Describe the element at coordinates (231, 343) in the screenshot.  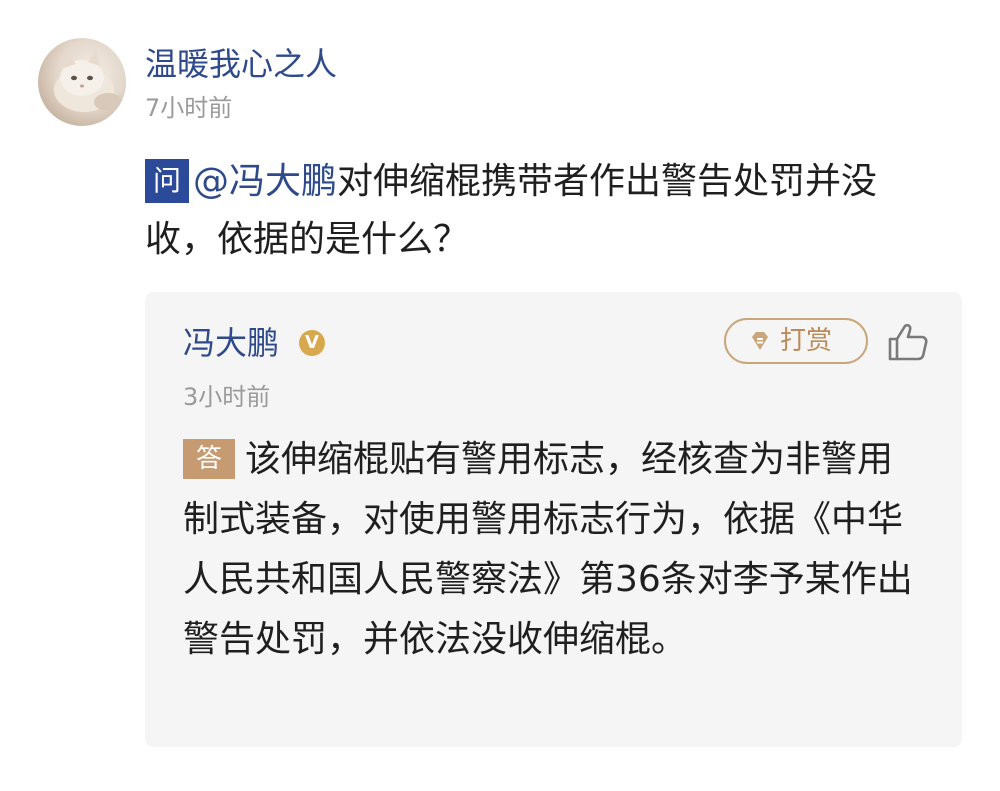
I see `answerer-name: 冯大鹏` at that location.